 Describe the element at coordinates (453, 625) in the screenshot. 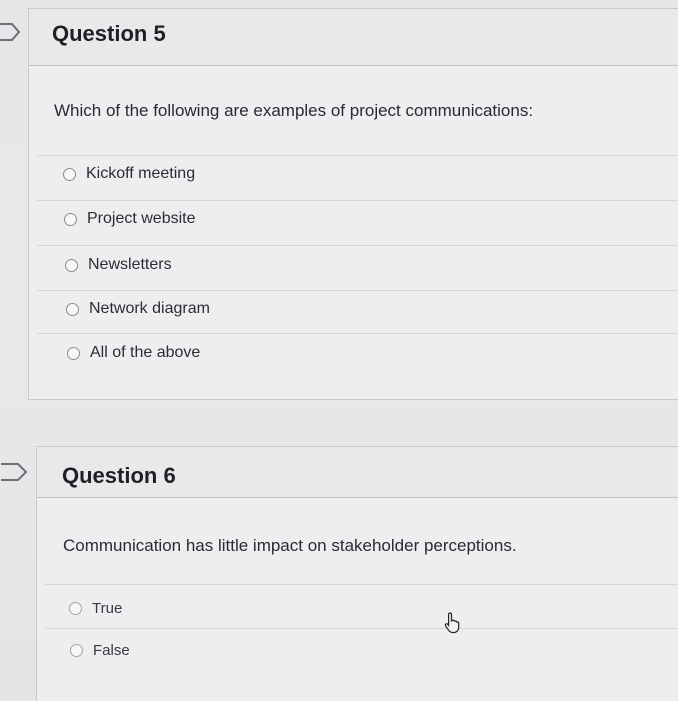

I see `hand-pointer-icon` at that location.